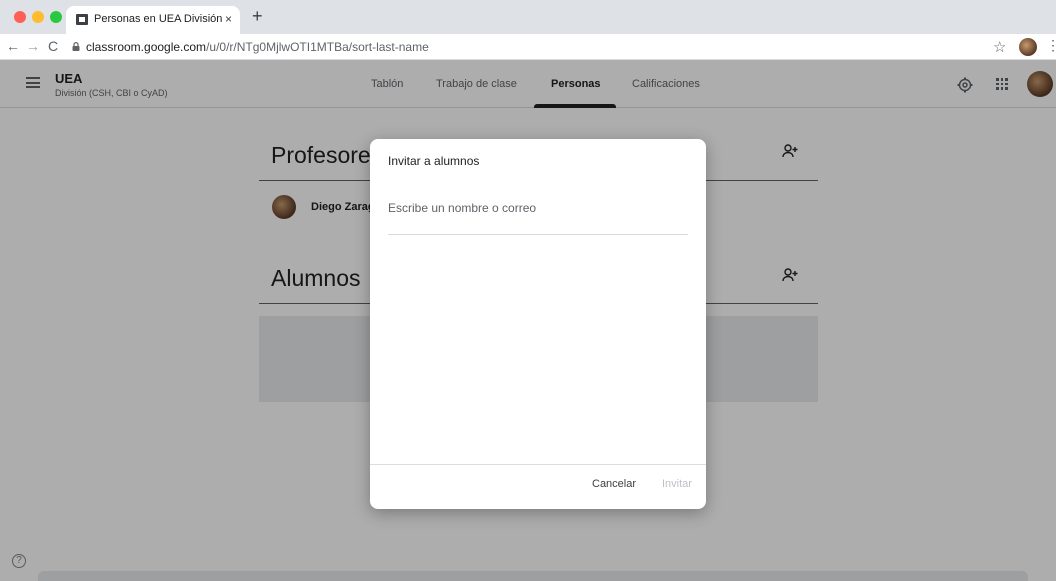 This screenshot has width=1056, height=581. What do you see at coordinates (56, 17) in the screenshot?
I see `window-maximize-button` at bounding box center [56, 17].